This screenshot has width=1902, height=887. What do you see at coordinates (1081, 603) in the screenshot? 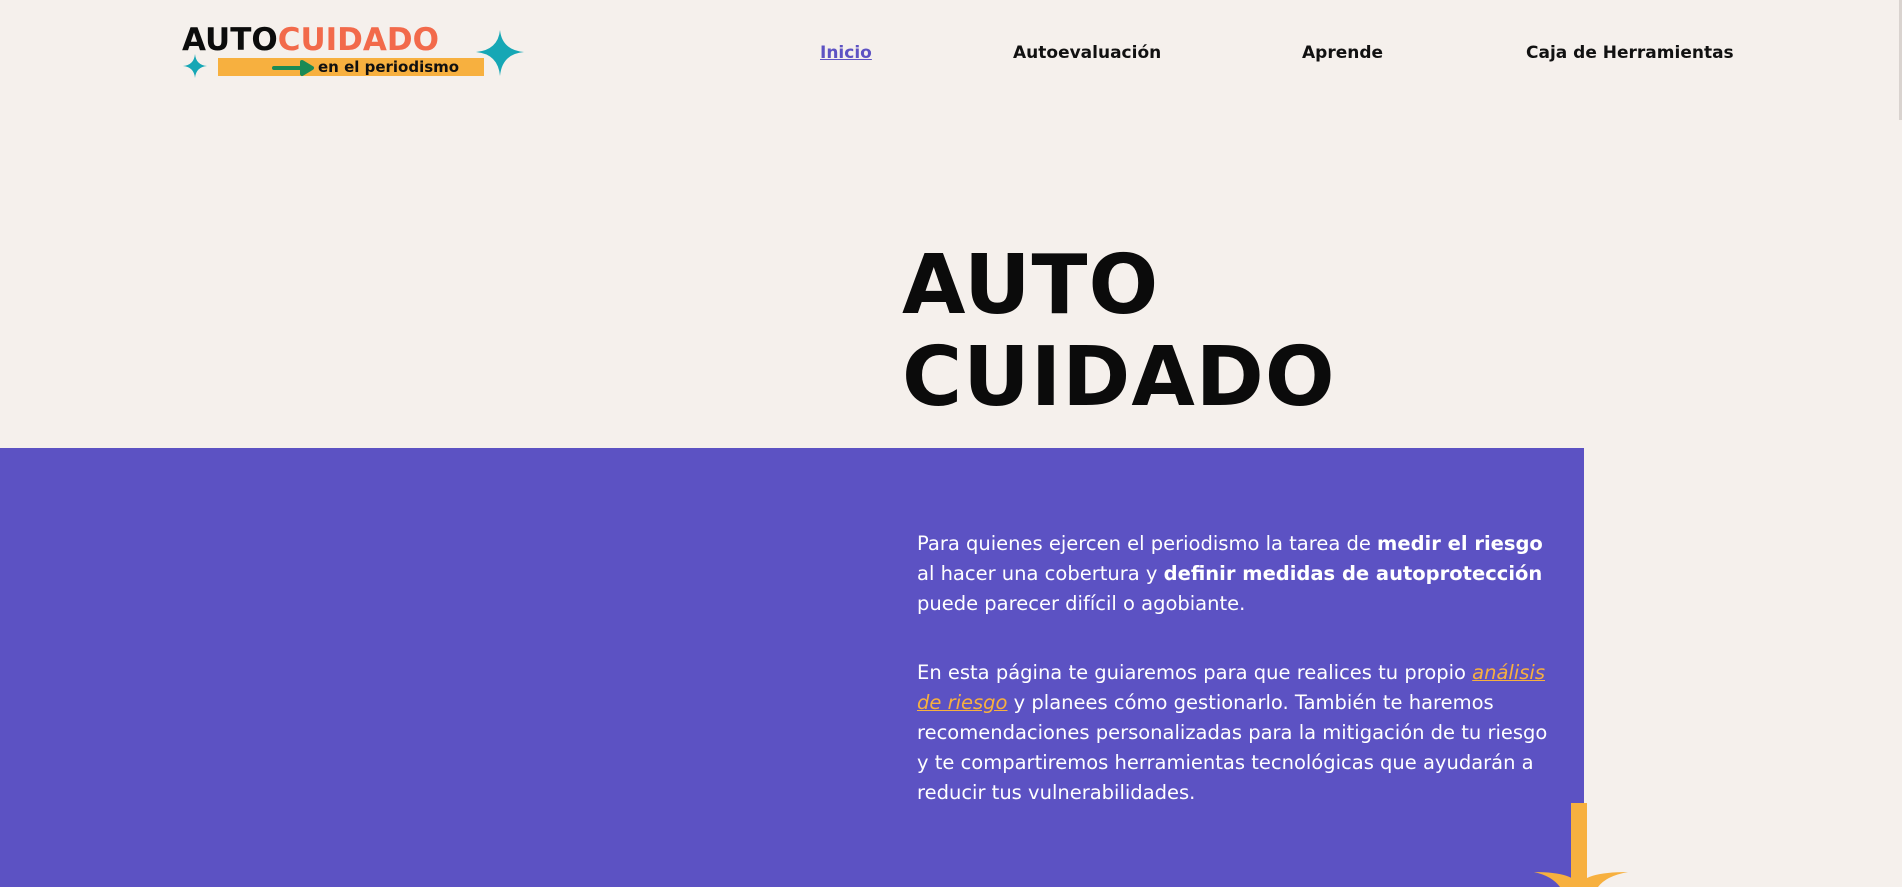
I see `intro-p1-text-3: puede parecer difícil o agobiante.` at bounding box center [1081, 603].